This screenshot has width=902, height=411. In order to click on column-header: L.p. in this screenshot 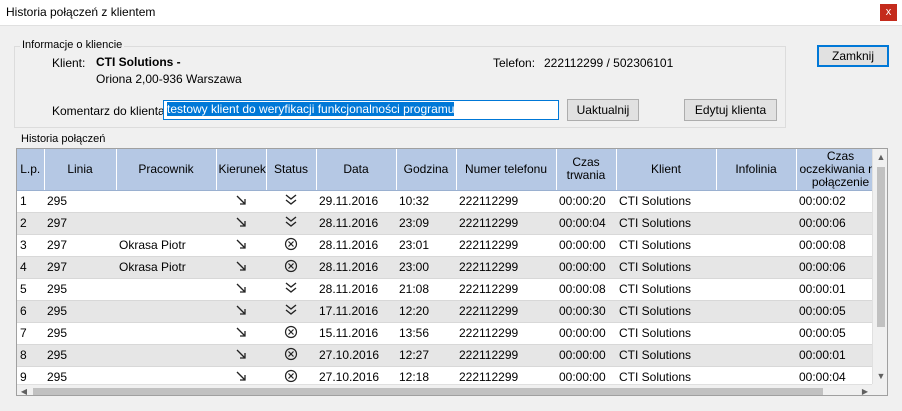, I will do `click(31, 170)`.